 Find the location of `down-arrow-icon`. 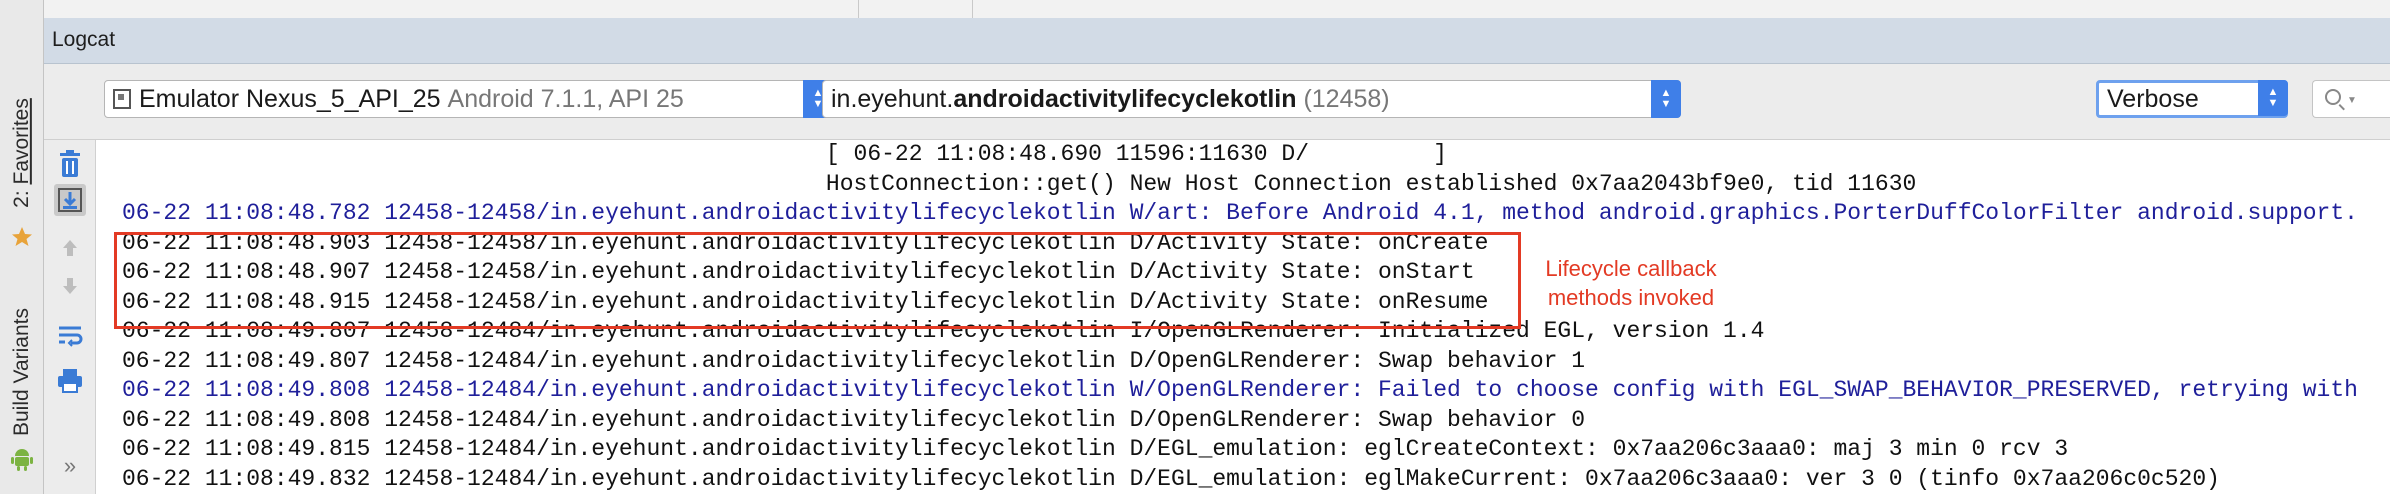

down-arrow-icon is located at coordinates (70, 286).